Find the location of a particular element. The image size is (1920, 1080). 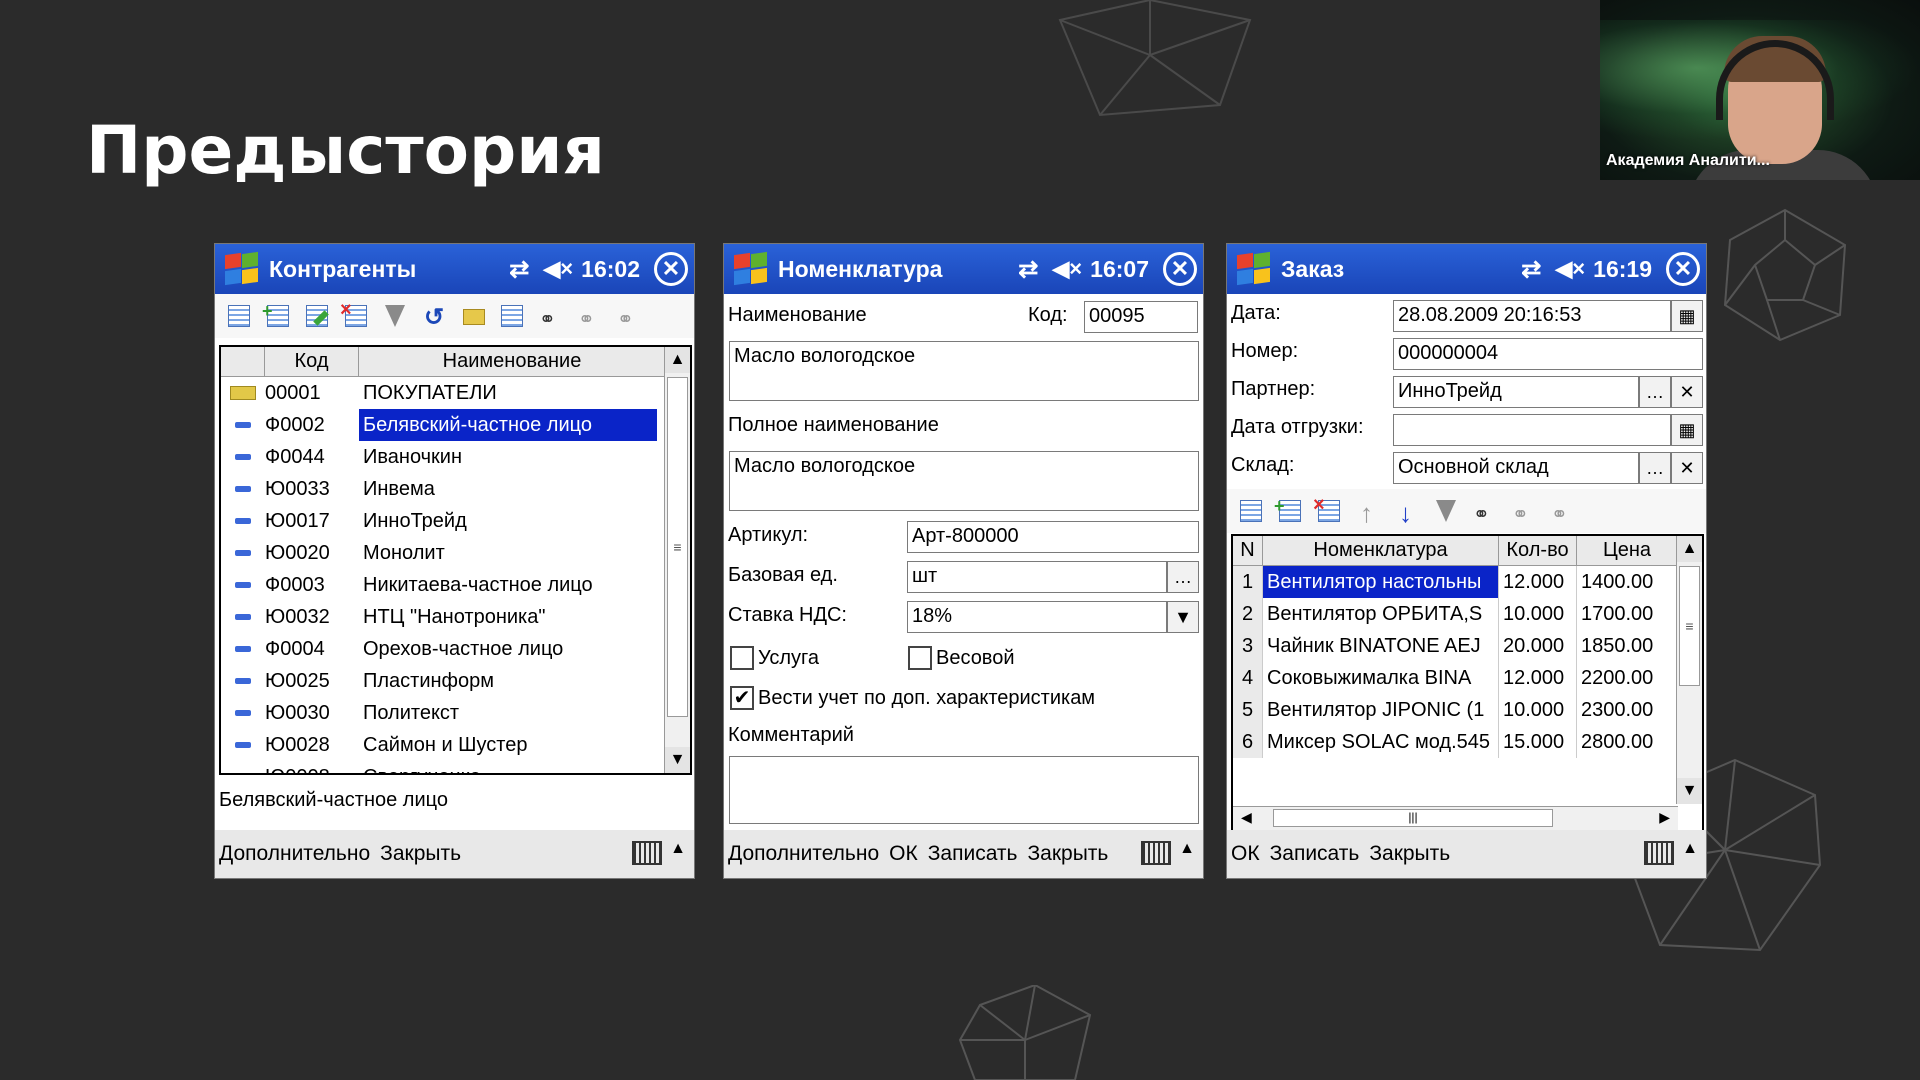

folder-icon is located at coordinates (473, 316).